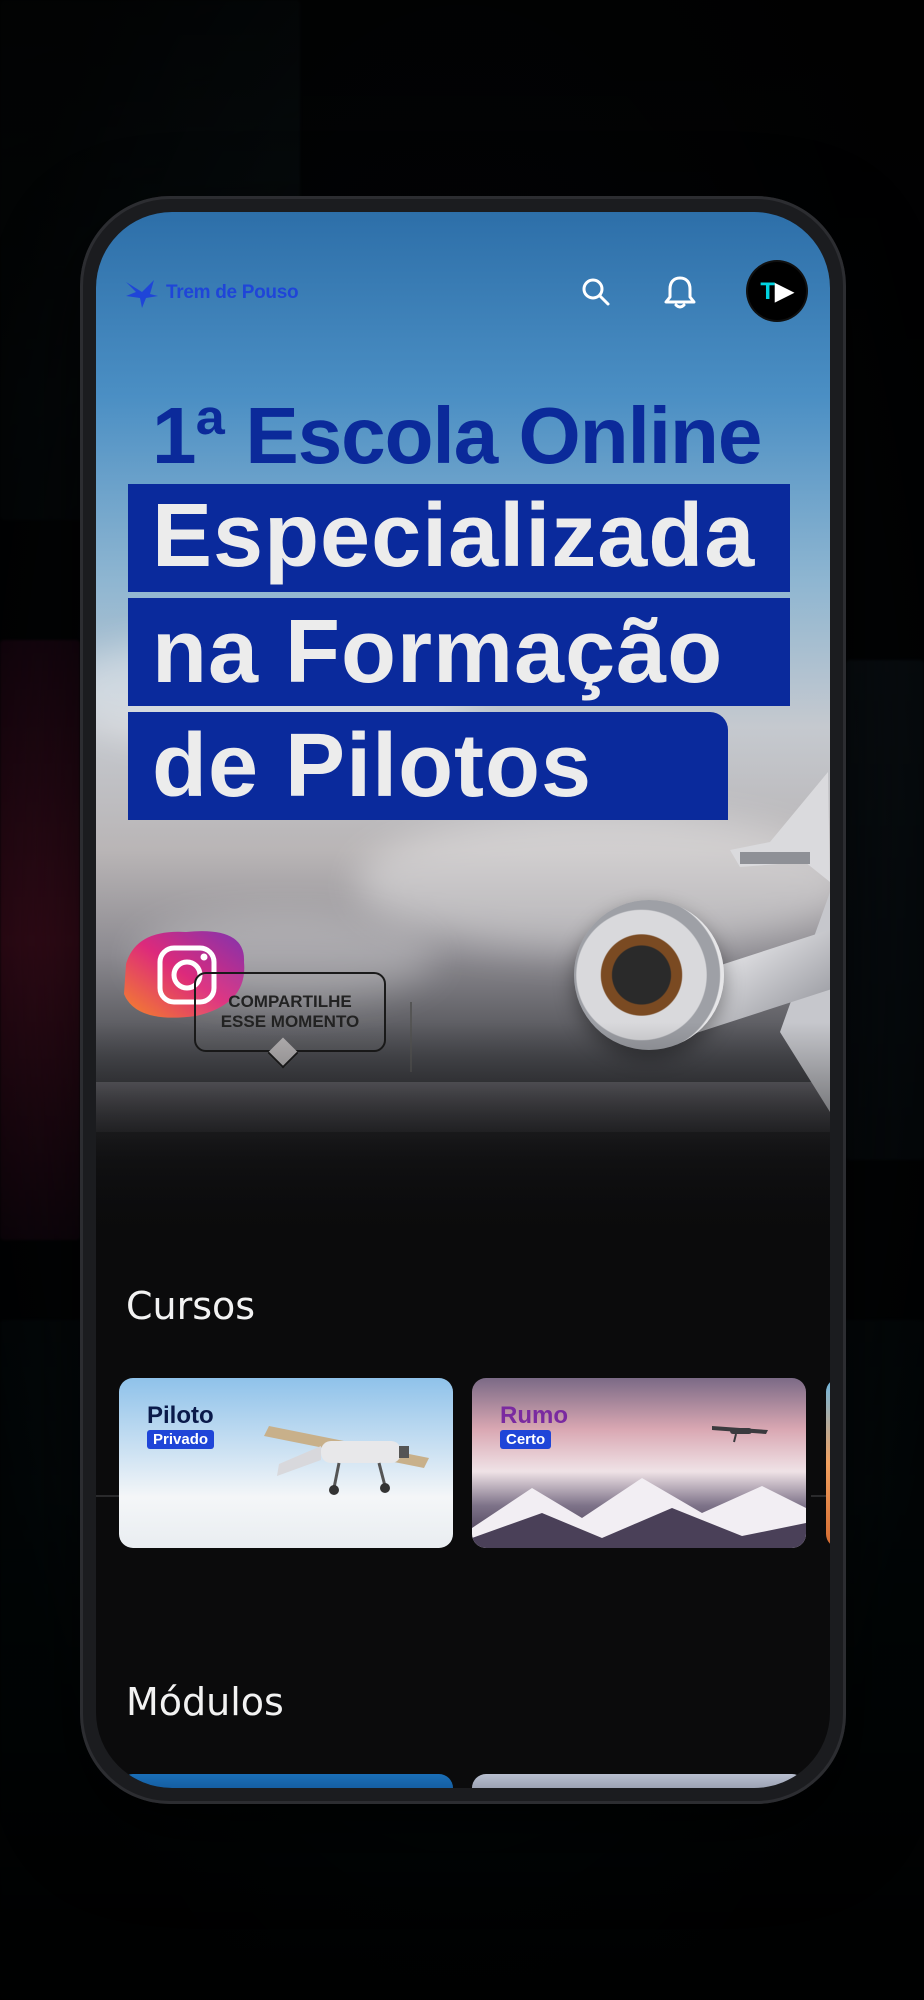 The image size is (924, 2000). I want to click on search-icon, so click(596, 292).